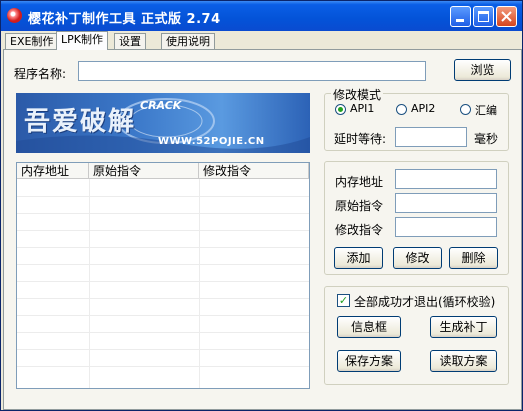  Describe the element at coordinates (416, 335) in the screenshot. I see `actions-group: ✓ 全部成功才退出(循环校验) 信息框 生成补丁 保存方案 读取方案` at that location.